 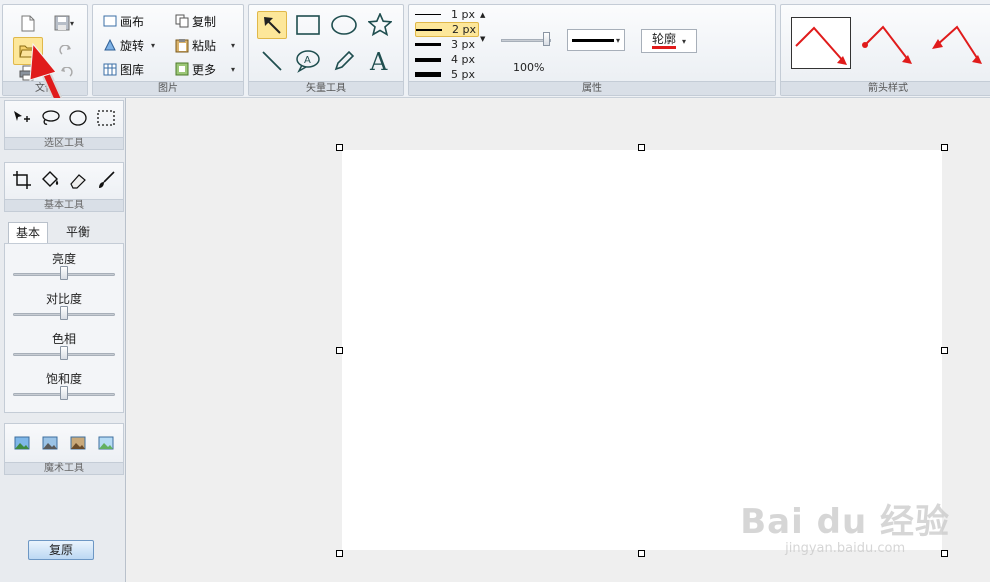 I want to click on hue-label: 色相, so click(x=63, y=339).